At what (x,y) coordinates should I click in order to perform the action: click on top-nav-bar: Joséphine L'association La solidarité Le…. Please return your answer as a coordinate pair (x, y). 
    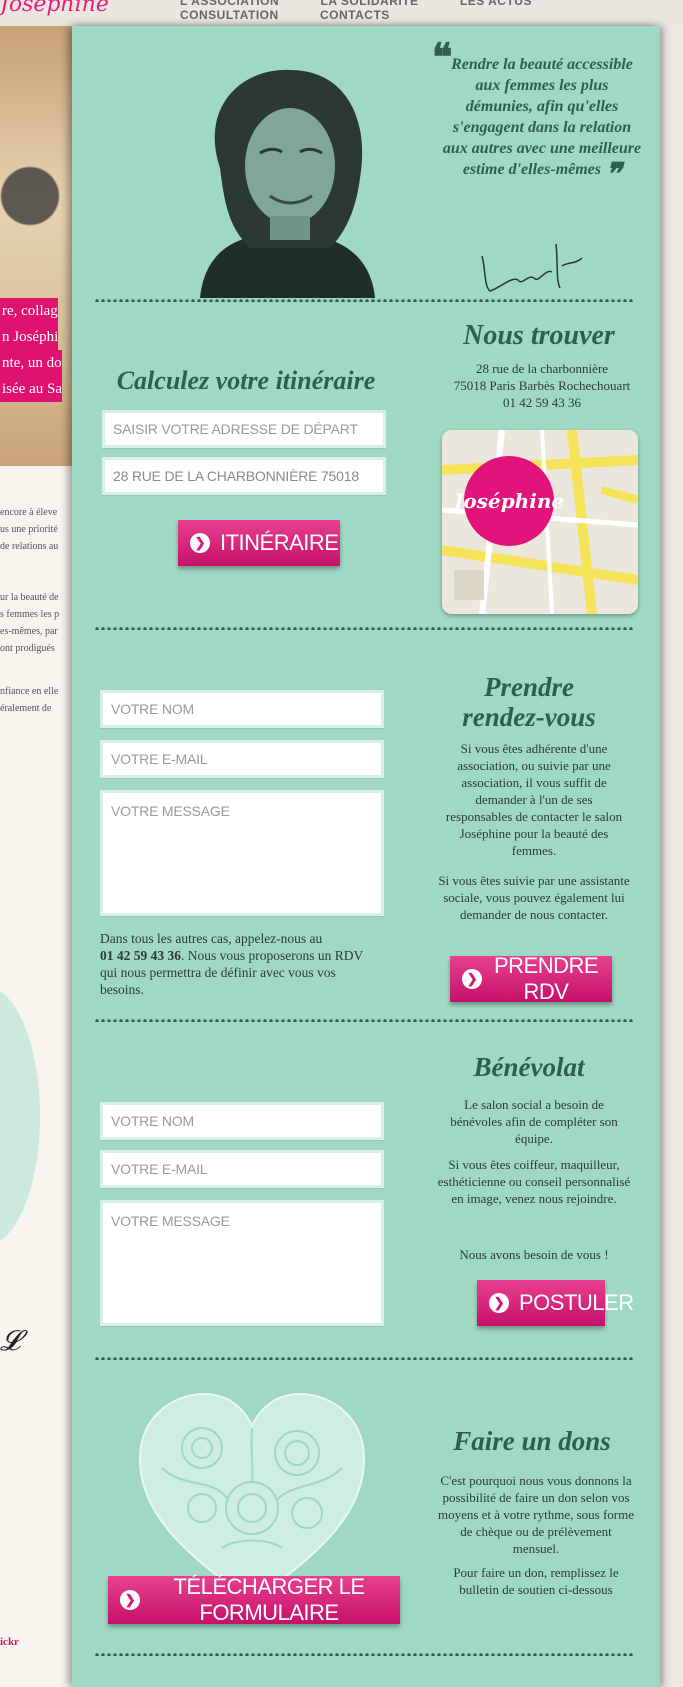
    Looking at the image, I should click on (341, 13).